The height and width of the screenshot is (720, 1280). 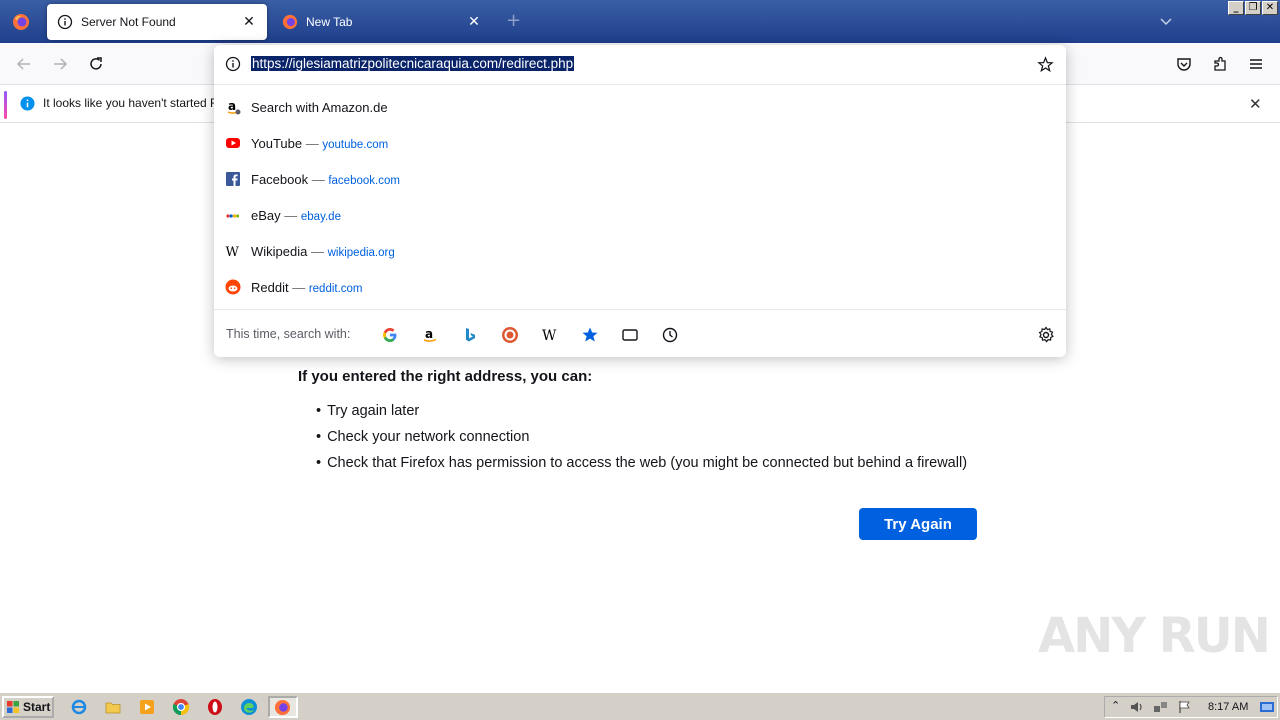 I want to click on star-bookmark-icon, so click(x=1045, y=64).